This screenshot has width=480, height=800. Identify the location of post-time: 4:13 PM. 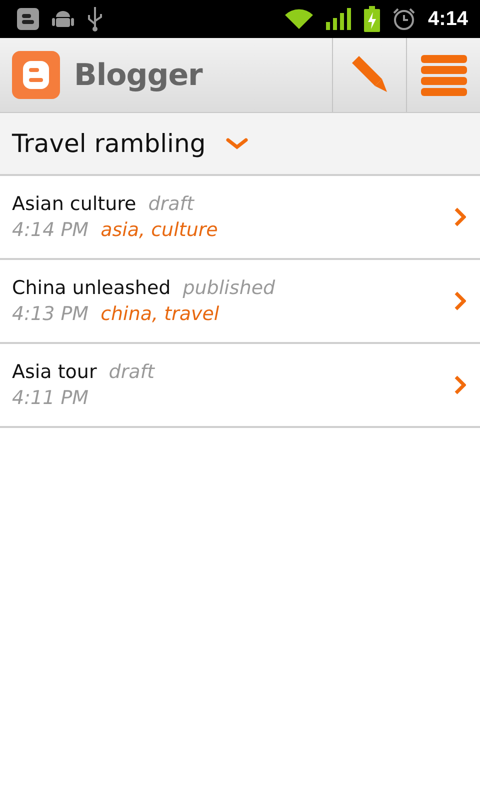
(50, 314).